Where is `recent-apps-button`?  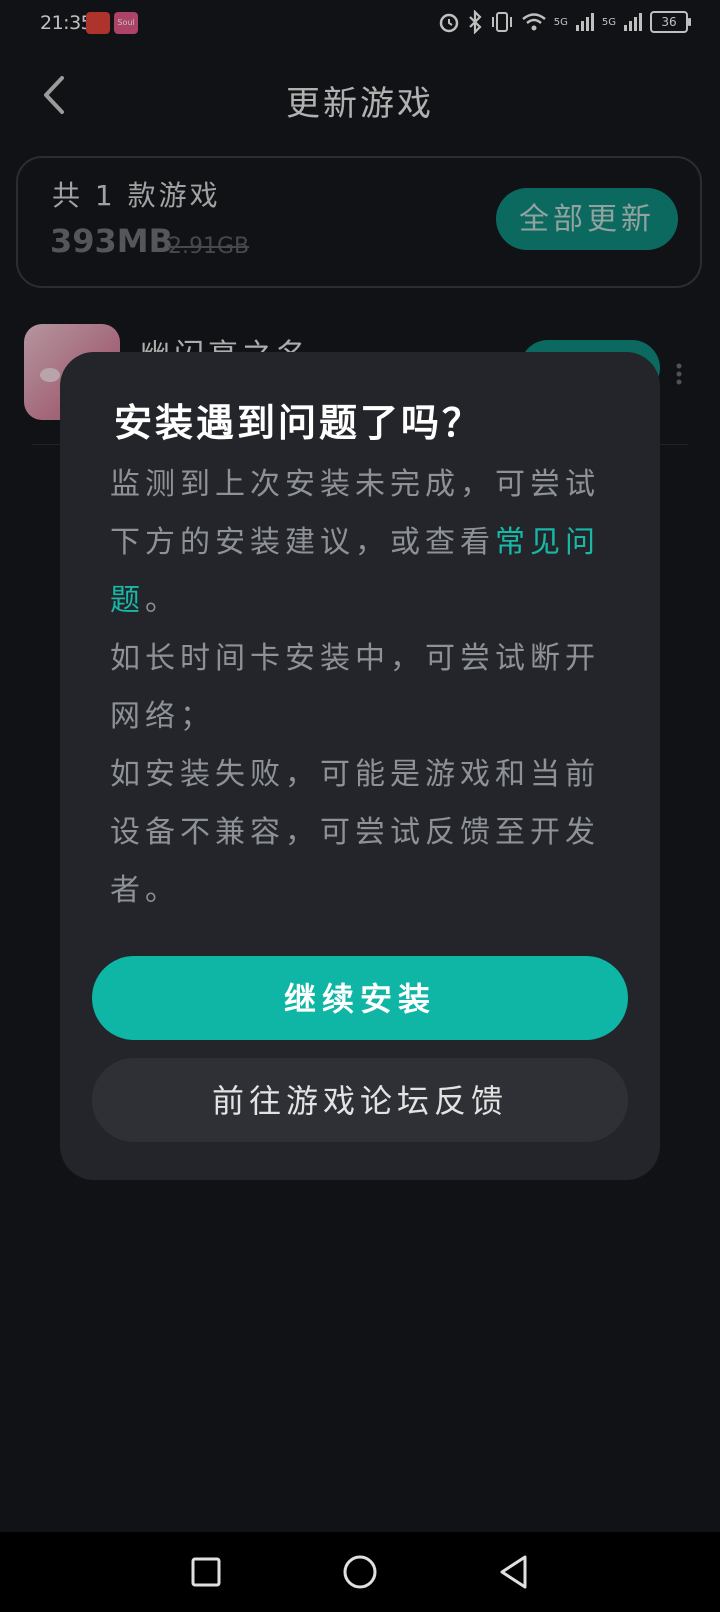 recent-apps-button is located at coordinates (206, 1572).